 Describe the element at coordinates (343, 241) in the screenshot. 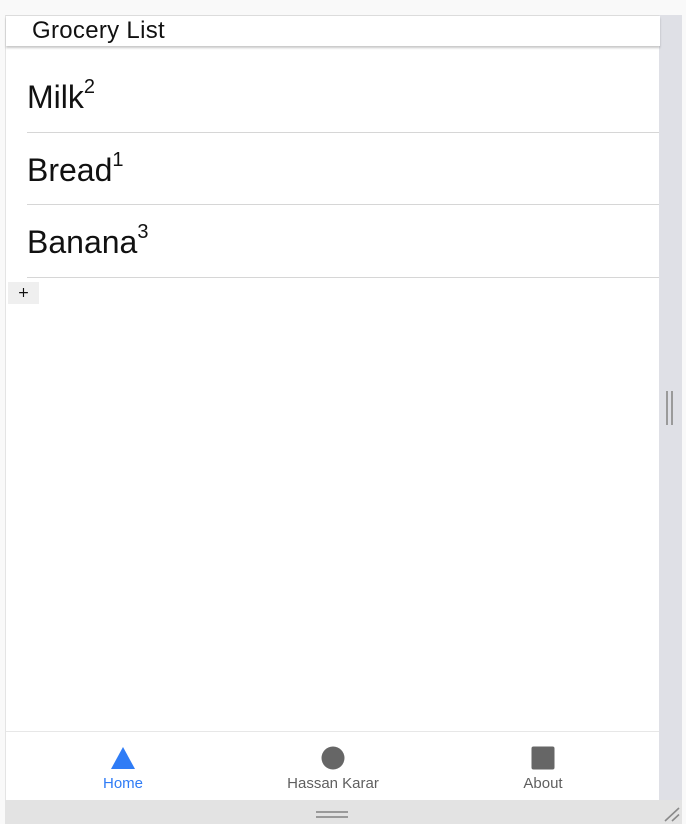

I see `list-item: Banana3` at that location.